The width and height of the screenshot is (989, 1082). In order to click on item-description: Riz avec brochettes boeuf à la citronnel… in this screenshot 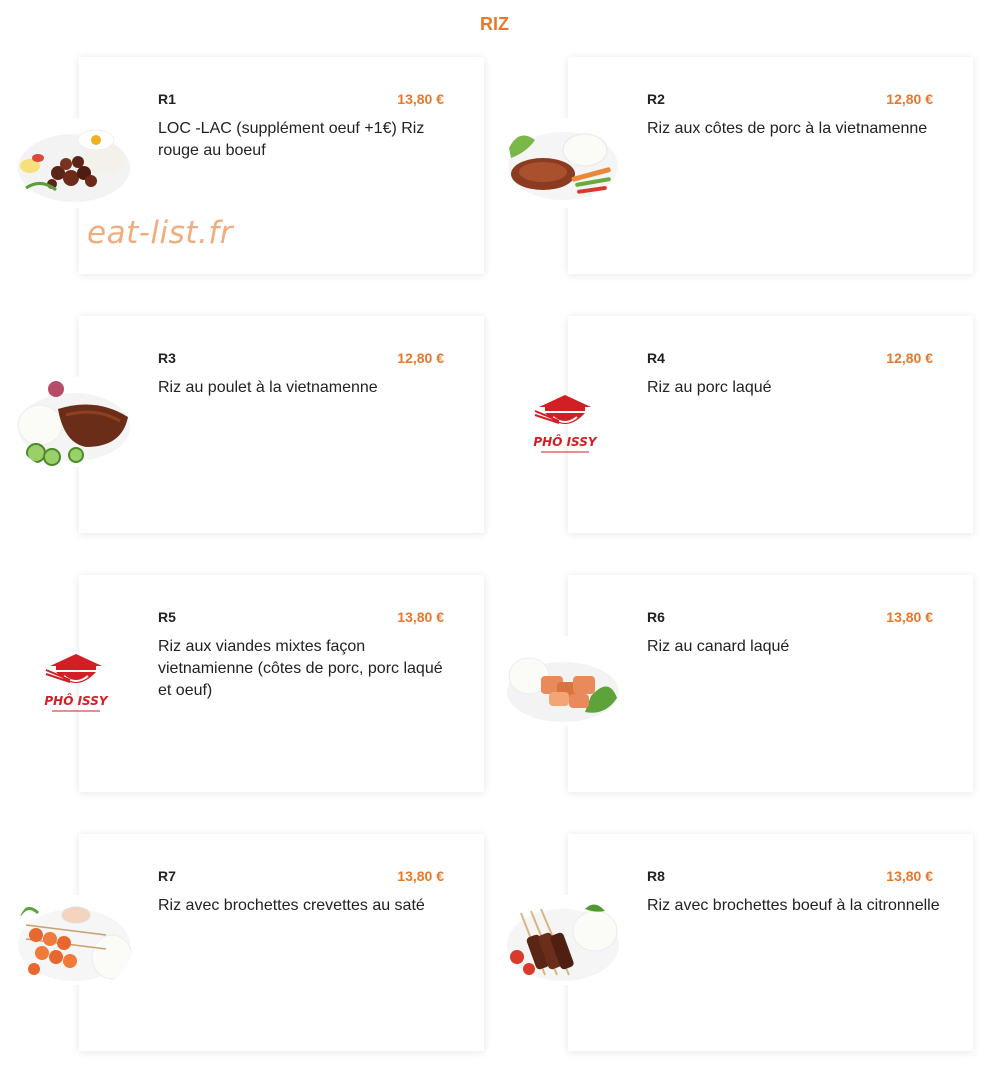, I will do `click(793, 905)`.